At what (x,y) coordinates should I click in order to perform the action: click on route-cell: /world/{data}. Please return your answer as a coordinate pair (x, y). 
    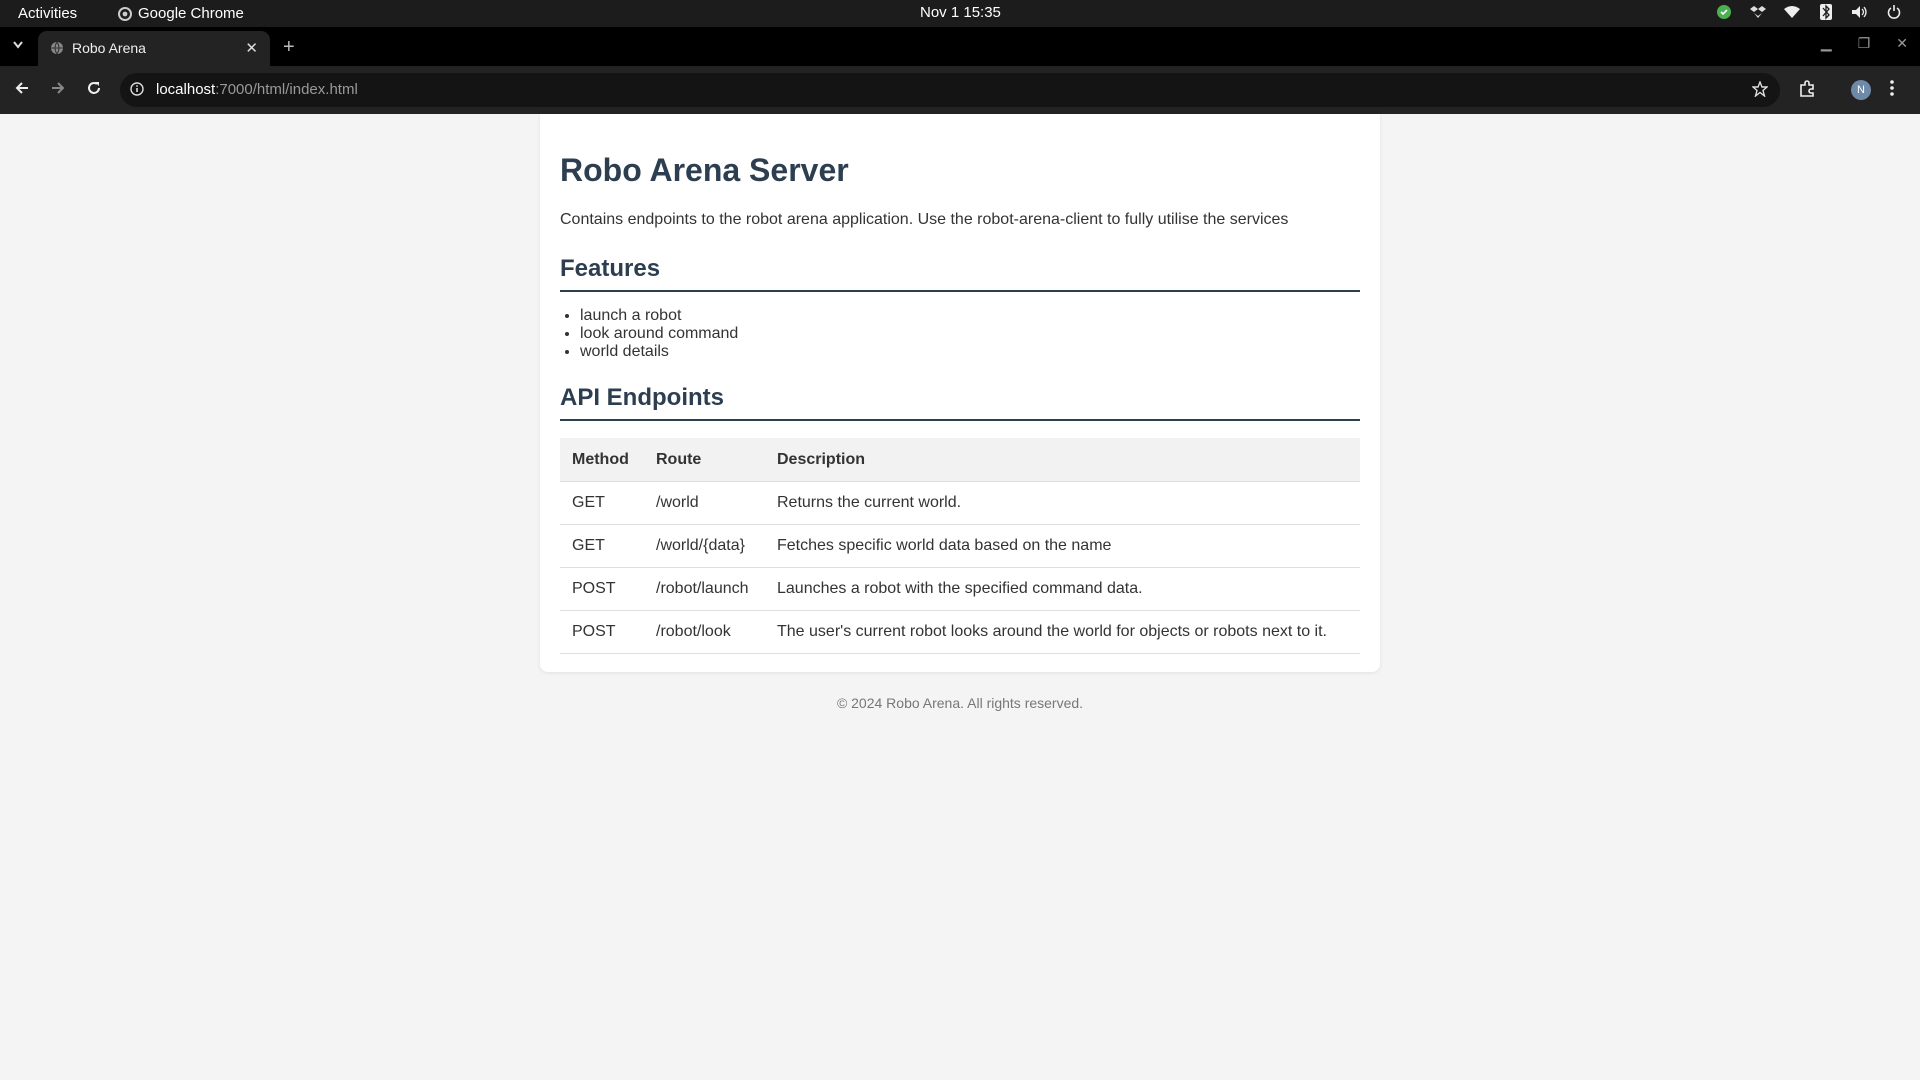
    Looking at the image, I should click on (704, 546).